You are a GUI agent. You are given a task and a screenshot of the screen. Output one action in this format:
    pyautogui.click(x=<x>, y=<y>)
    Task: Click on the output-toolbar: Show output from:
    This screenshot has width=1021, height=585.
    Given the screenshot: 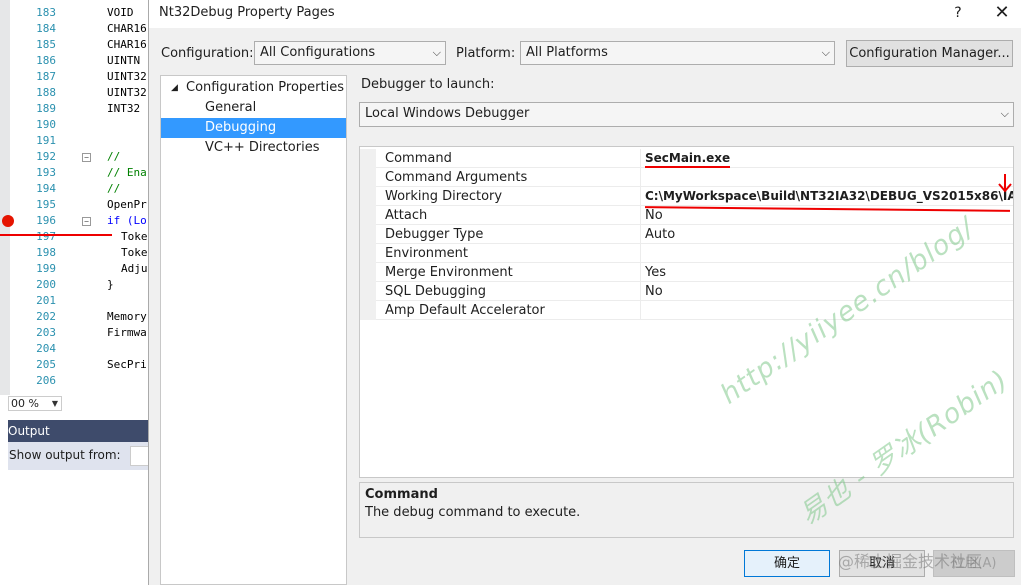 What is the action you would take?
    pyautogui.click(x=84, y=456)
    